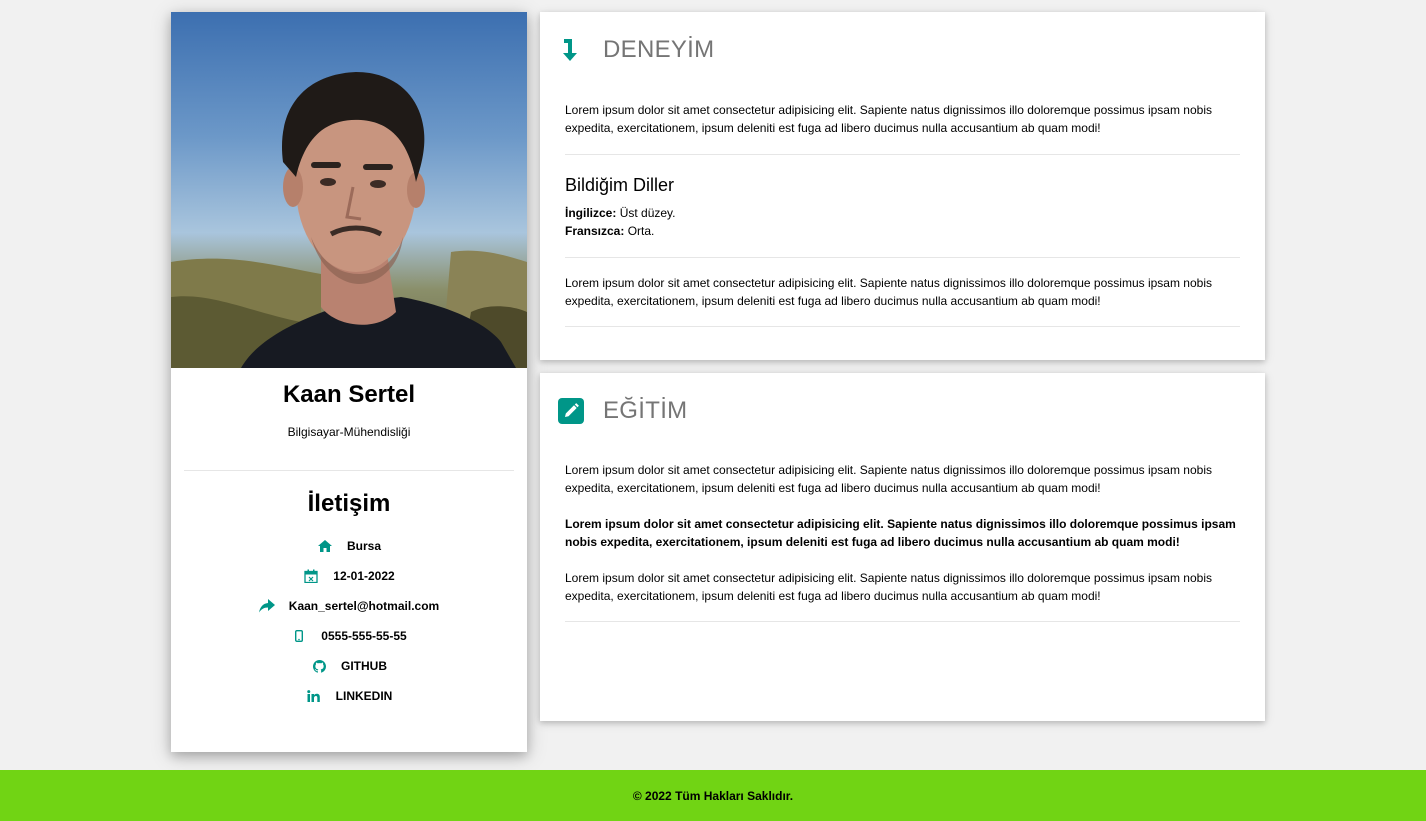 The image size is (1426, 821). I want to click on contact-phone: 0555-555-55-55, so click(349, 636).